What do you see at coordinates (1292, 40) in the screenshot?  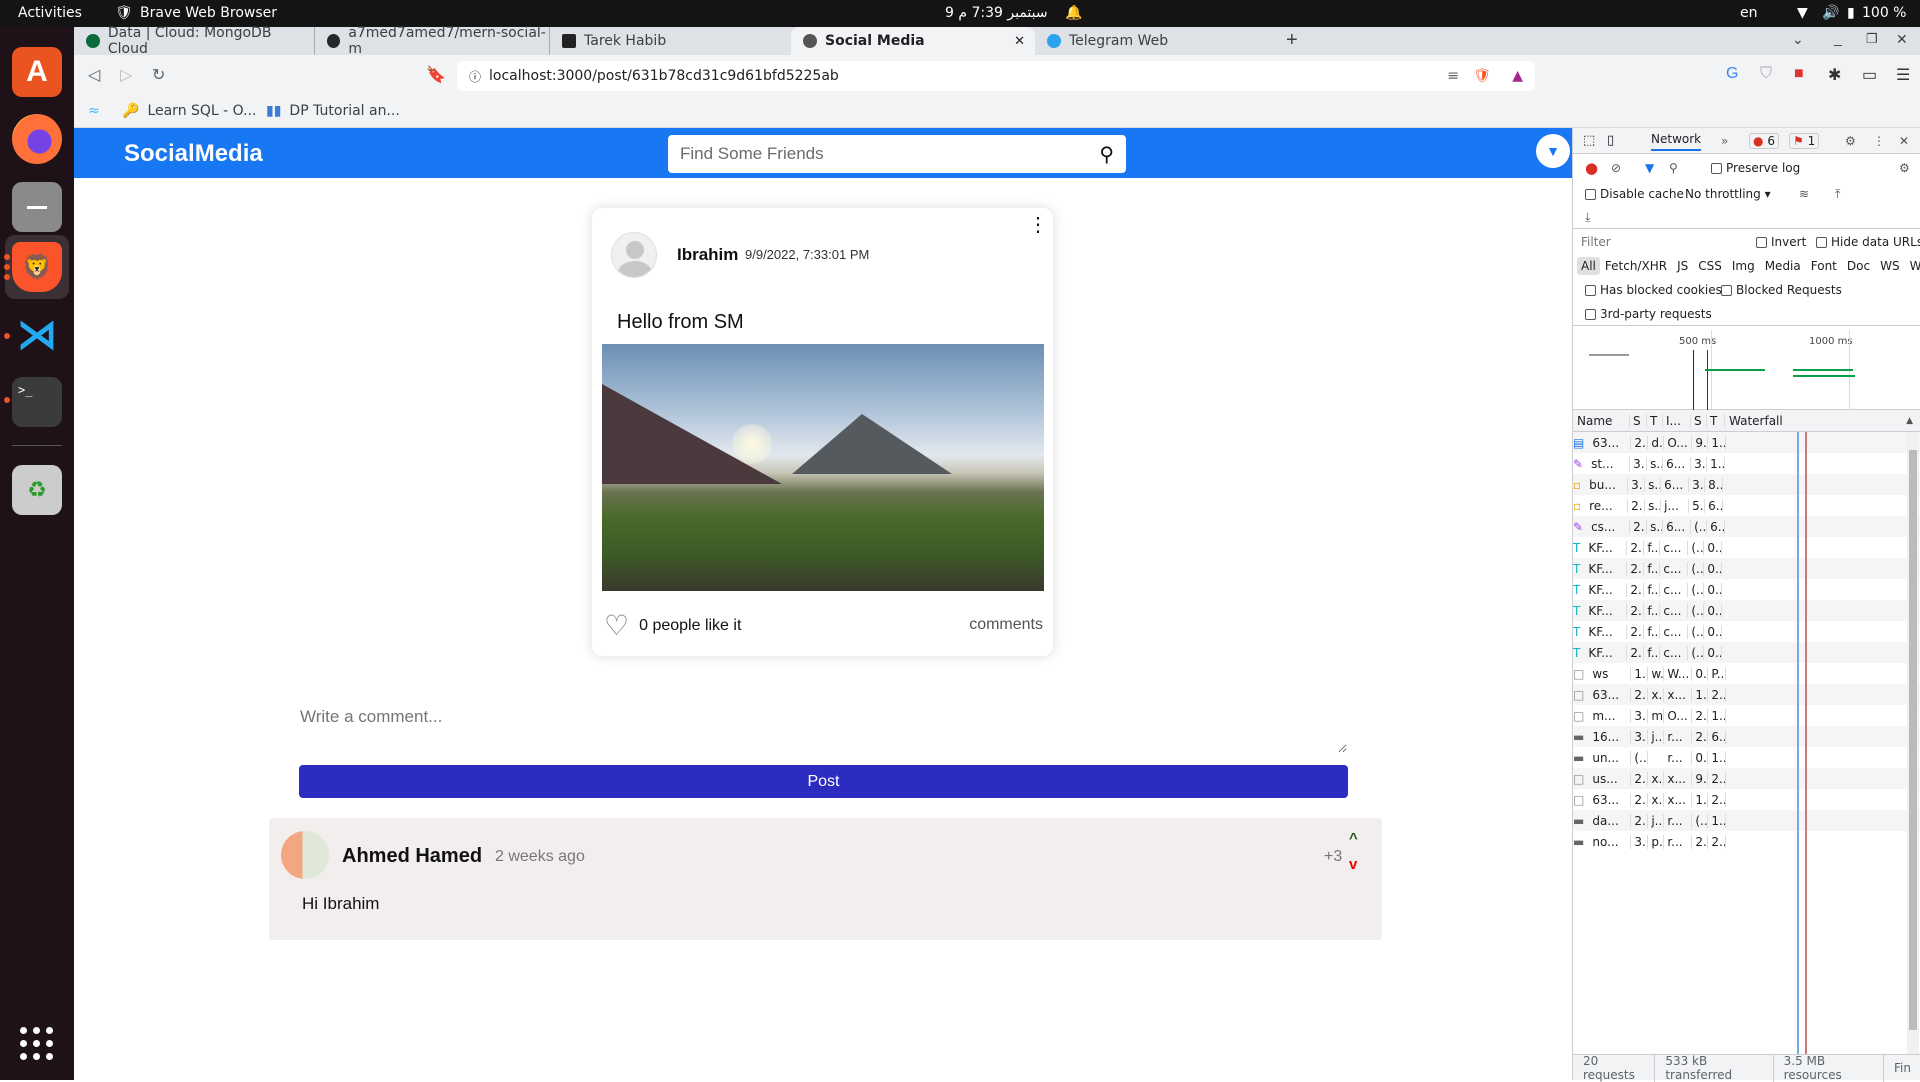 I see `new-tab-button: +` at bounding box center [1292, 40].